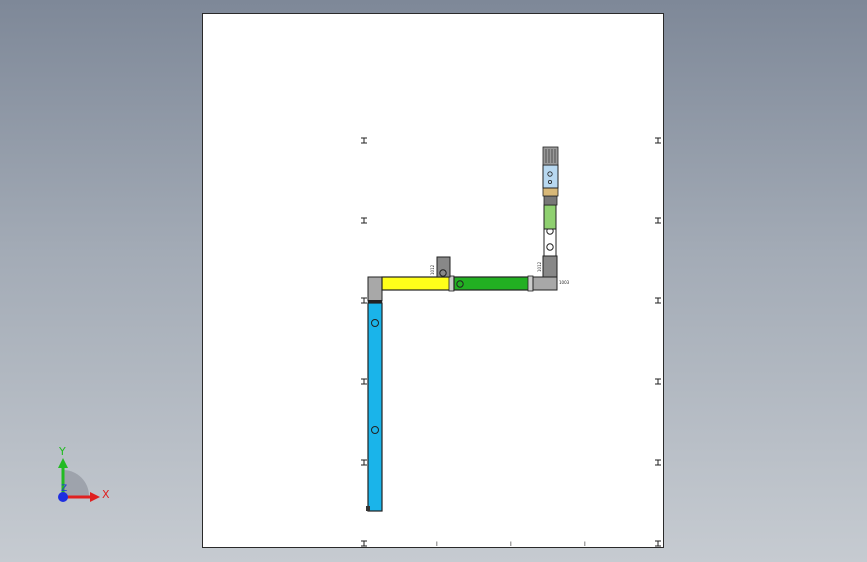 This screenshot has height=562, width=867. Describe the element at coordinates (658, 342) in the screenshot. I see `right-border-ticks` at that location.